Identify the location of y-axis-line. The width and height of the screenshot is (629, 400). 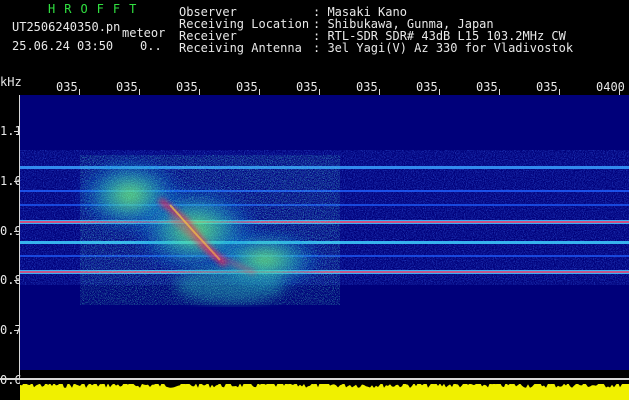
(19, 237).